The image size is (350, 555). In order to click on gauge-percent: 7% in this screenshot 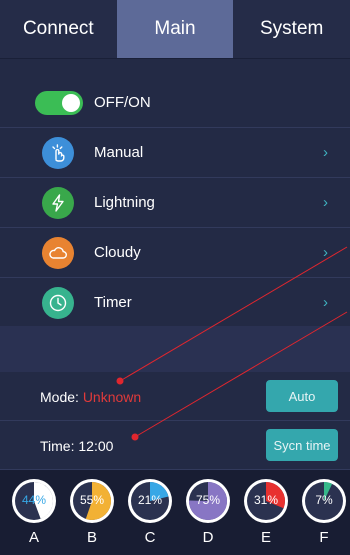, I will do `click(324, 500)`.